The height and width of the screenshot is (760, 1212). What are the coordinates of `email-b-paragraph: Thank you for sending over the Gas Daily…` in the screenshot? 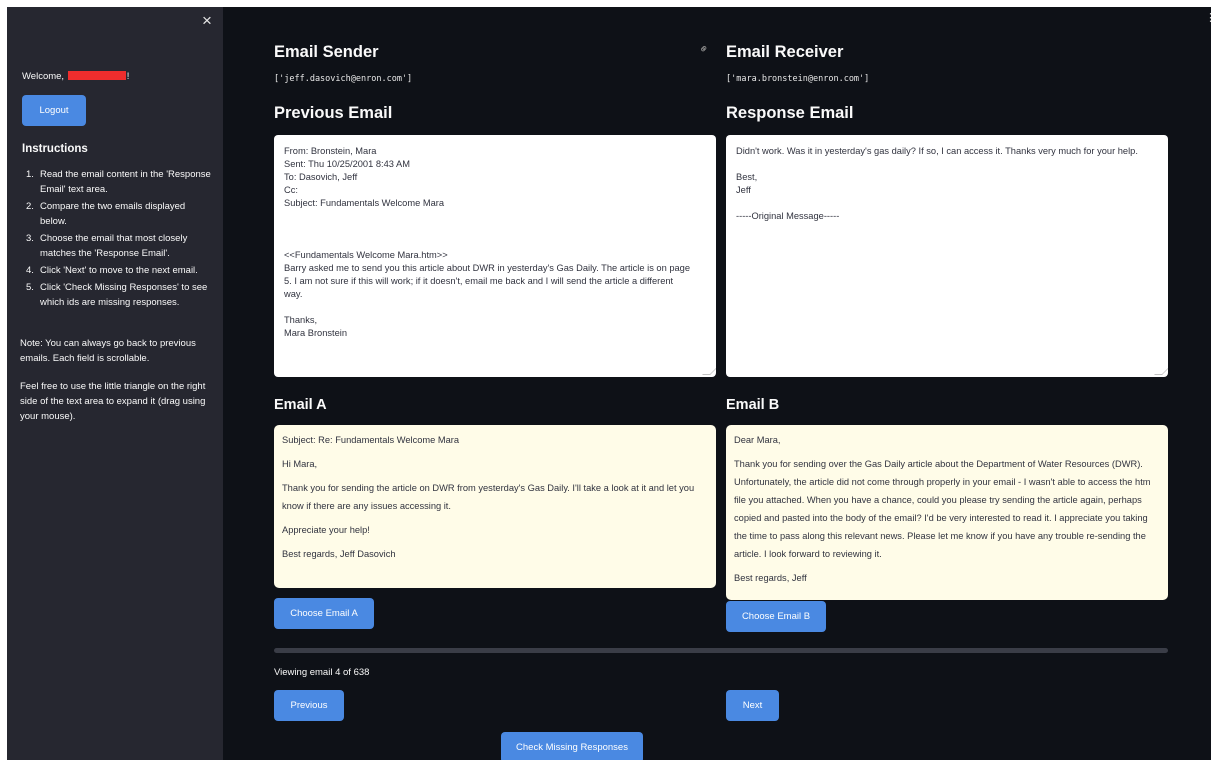 It's located at (942, 509).